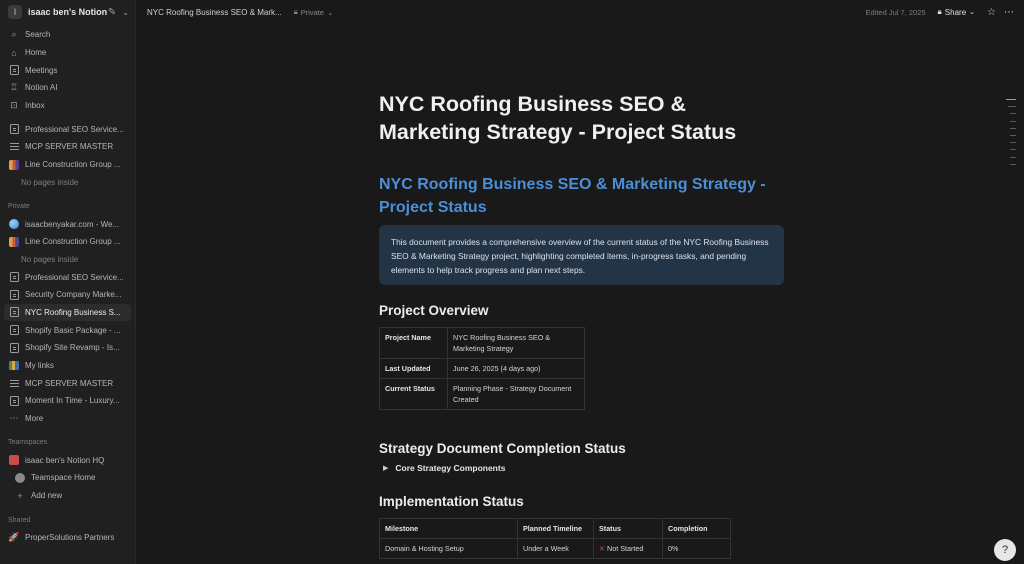 This screenshot has width=1024, height=564. What do you see at coordinates (14, 366) in the screenshot?
I see `books-icon` at bounding box center [14, 366].